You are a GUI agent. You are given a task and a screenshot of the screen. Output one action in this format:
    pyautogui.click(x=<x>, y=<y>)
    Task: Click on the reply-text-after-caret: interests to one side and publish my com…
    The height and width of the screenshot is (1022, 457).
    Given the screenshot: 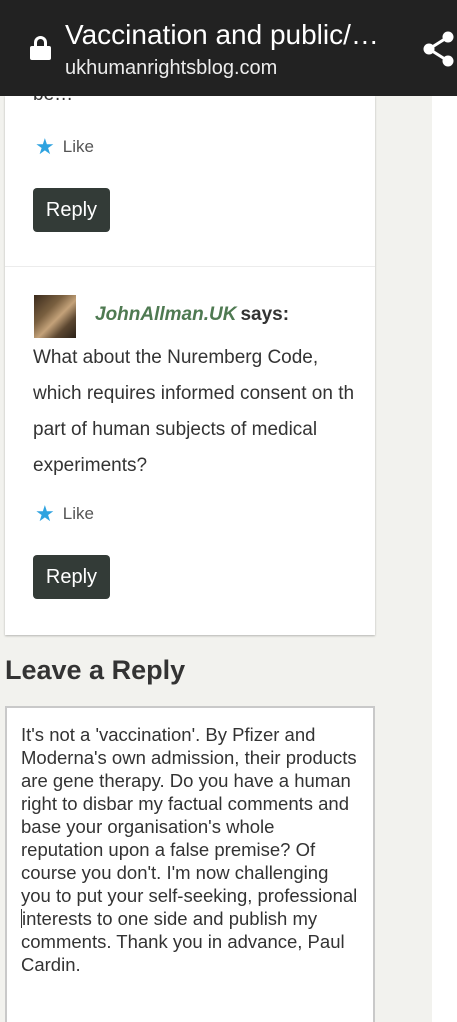 What is the action you would take?
    pyautogui.click(x=185, y=941)
    